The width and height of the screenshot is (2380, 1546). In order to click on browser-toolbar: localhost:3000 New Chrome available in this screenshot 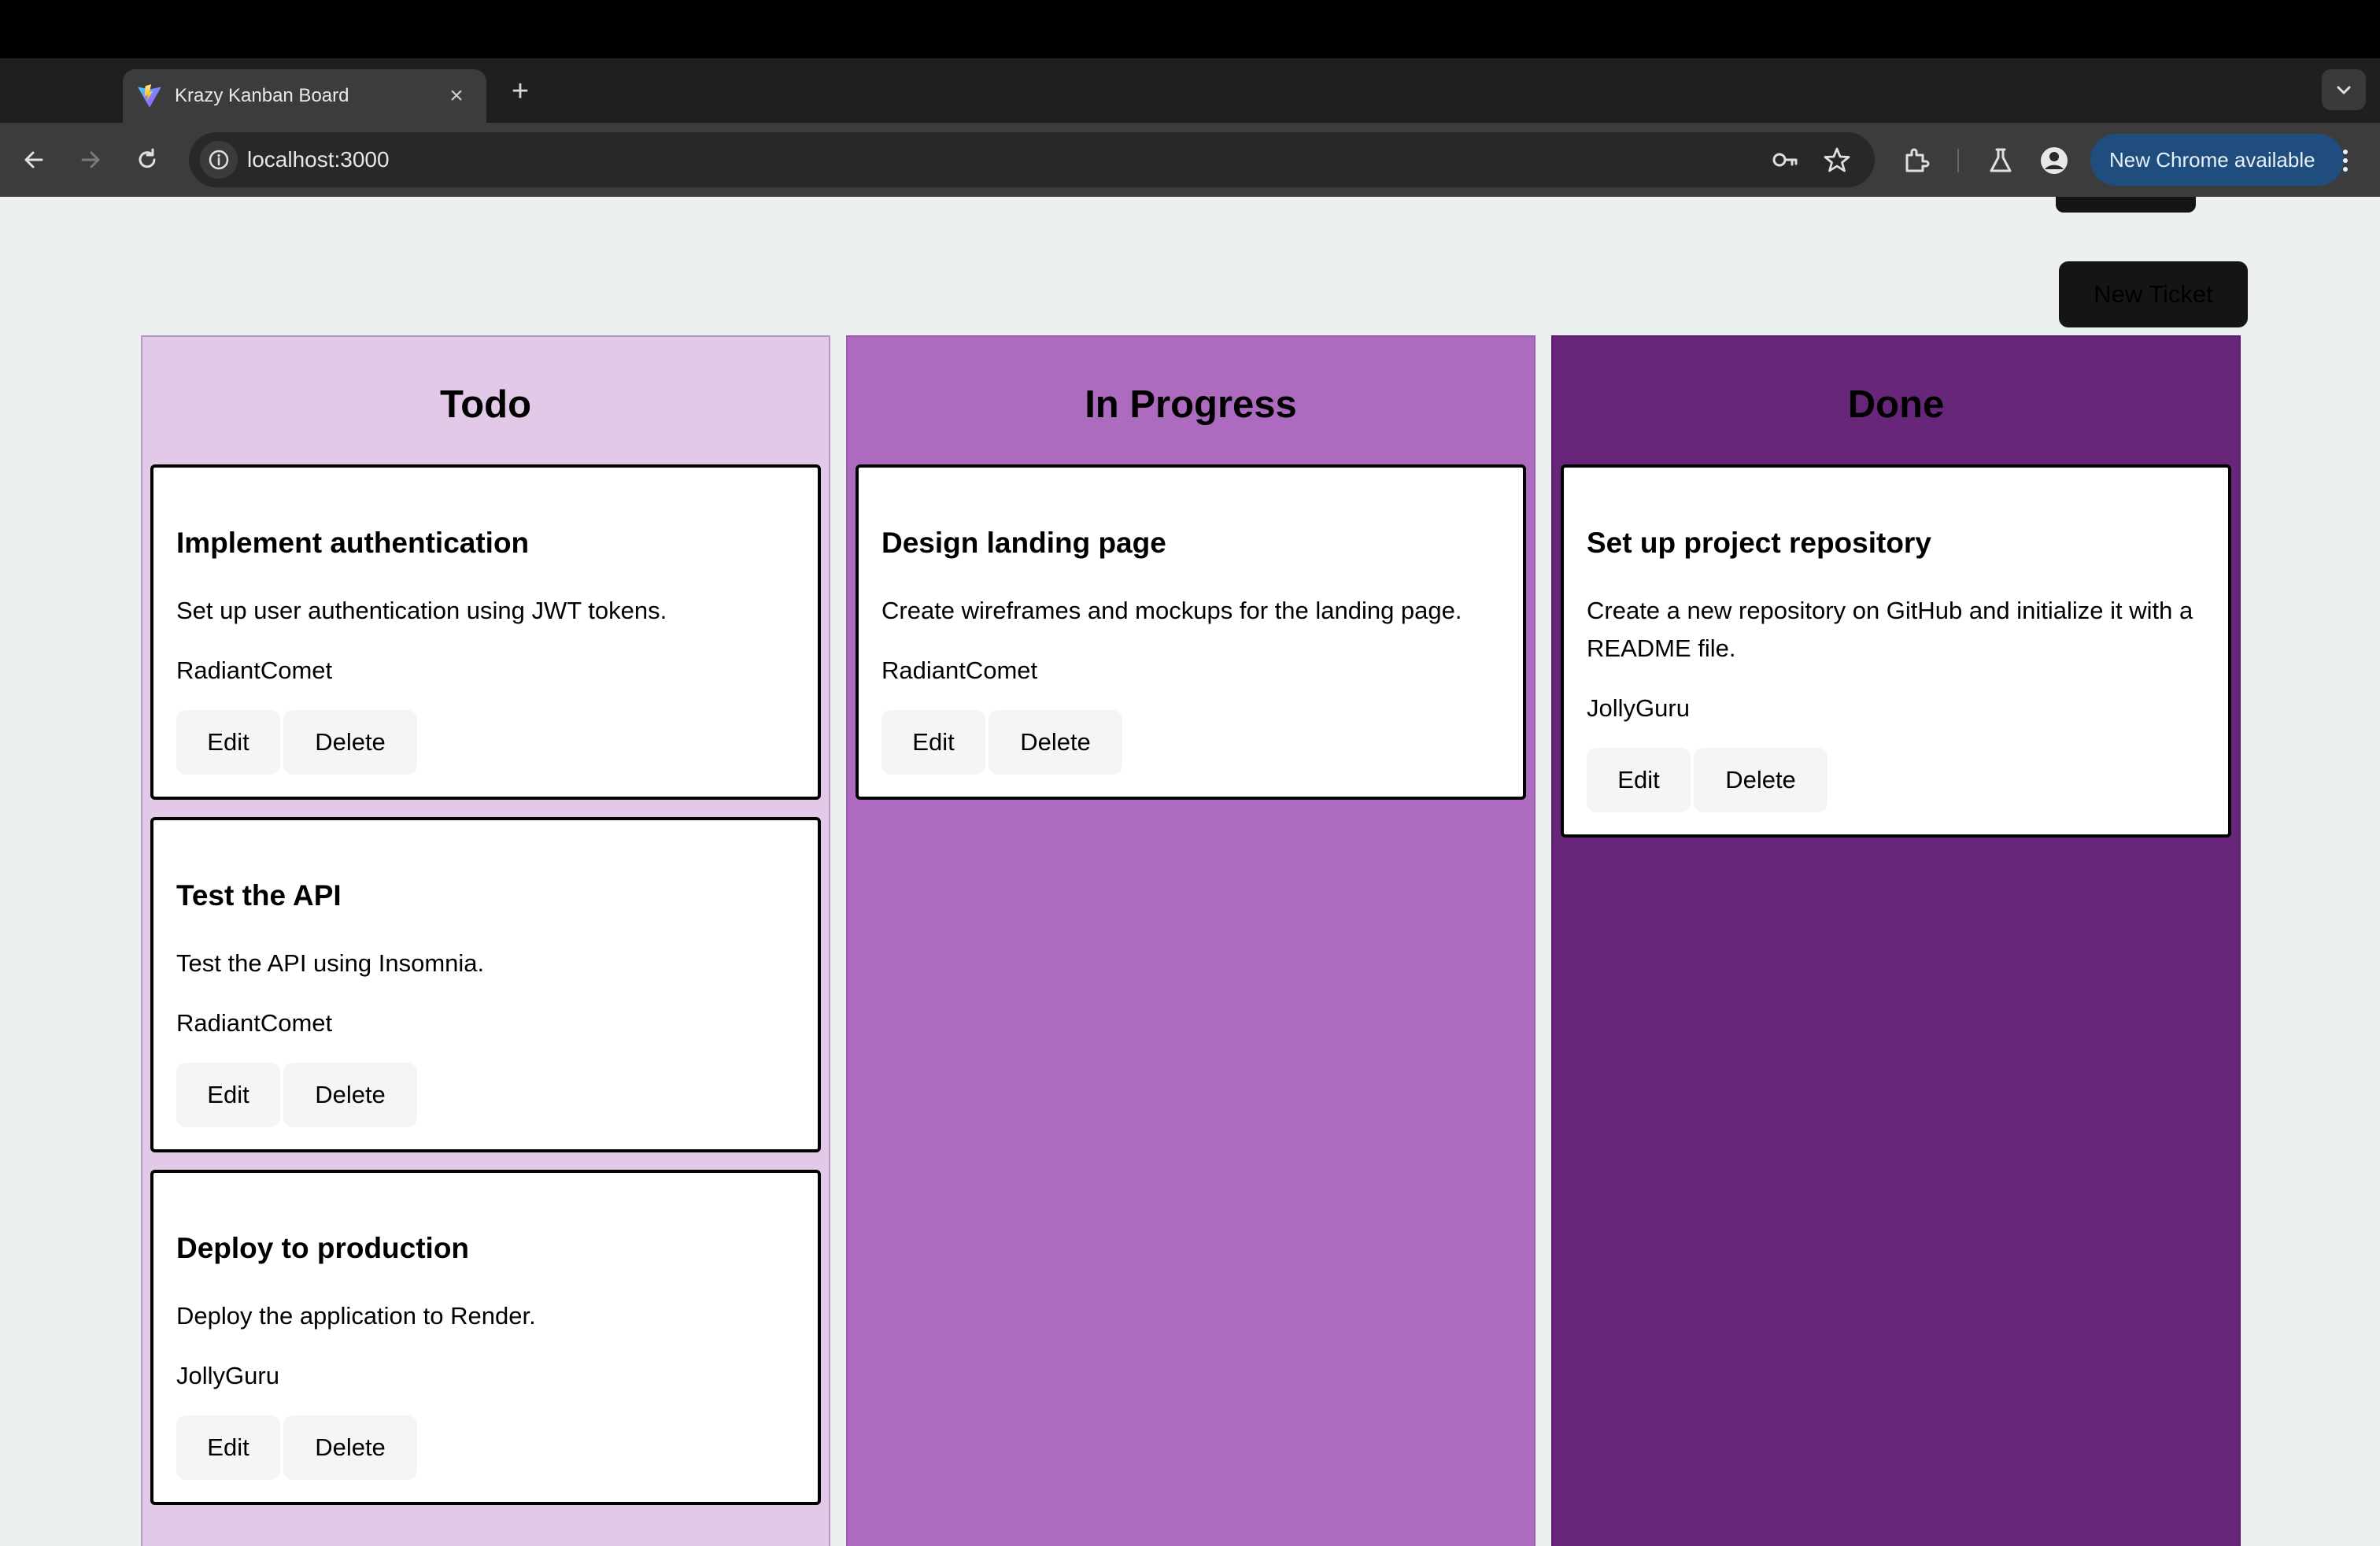, I will do `click(1190, 160)`.